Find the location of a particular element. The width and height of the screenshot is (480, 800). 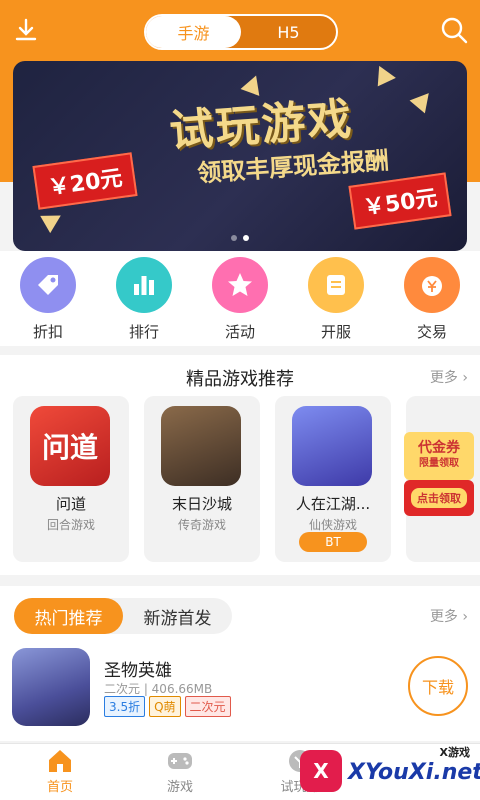

tab-h5-games: H5 is located at coordinates (288, 32).